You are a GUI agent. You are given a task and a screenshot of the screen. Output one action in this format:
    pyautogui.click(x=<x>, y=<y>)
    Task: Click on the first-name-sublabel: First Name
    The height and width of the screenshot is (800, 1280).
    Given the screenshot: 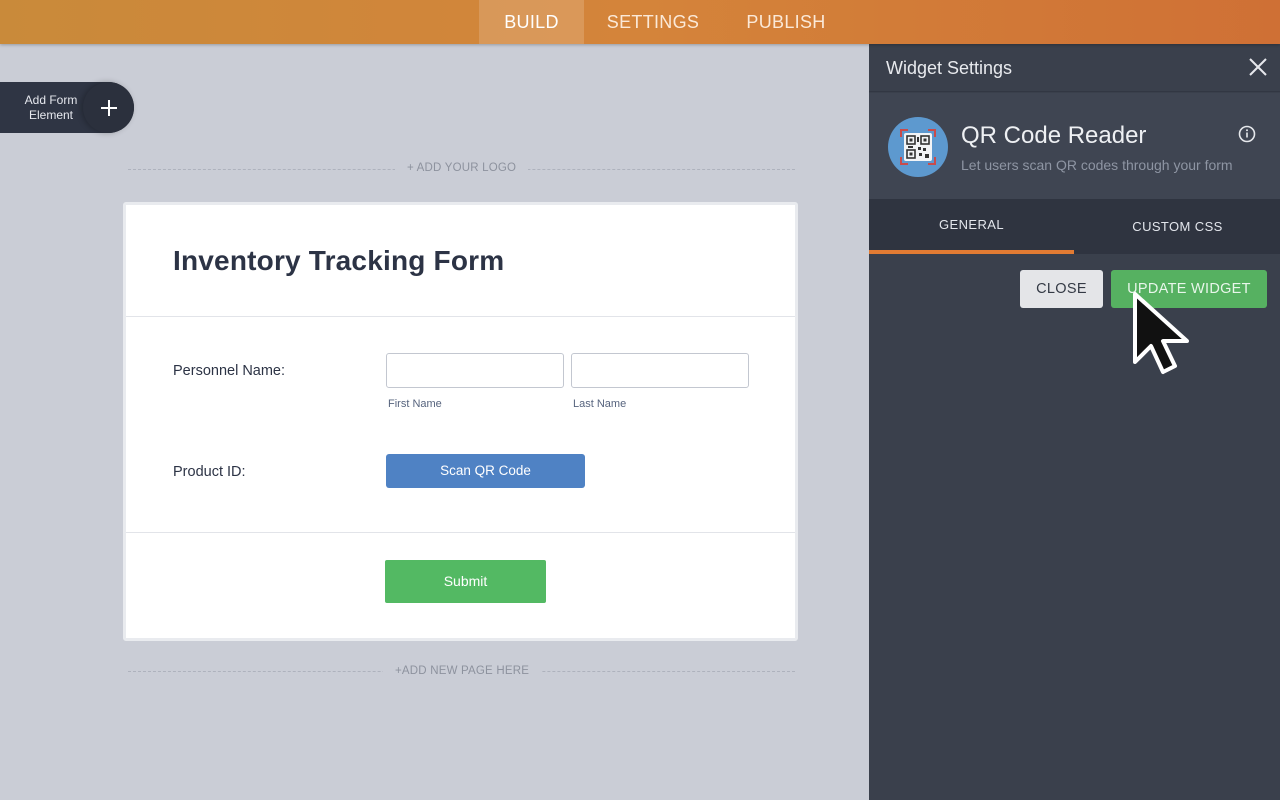 What is the action you would take?
    pyautogui.click(x=415, y=404)
    